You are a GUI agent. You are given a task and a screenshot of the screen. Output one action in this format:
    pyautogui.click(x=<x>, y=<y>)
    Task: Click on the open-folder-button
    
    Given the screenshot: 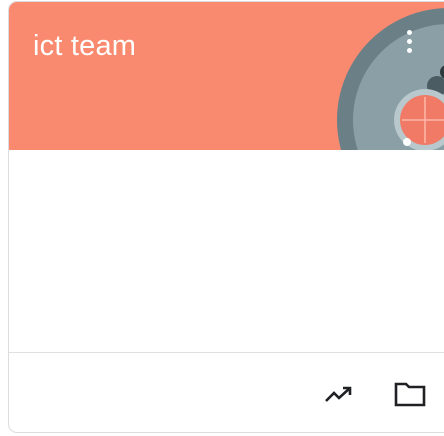 What is the action you would take?
    pyautogui.click(x=410, y=394)
    